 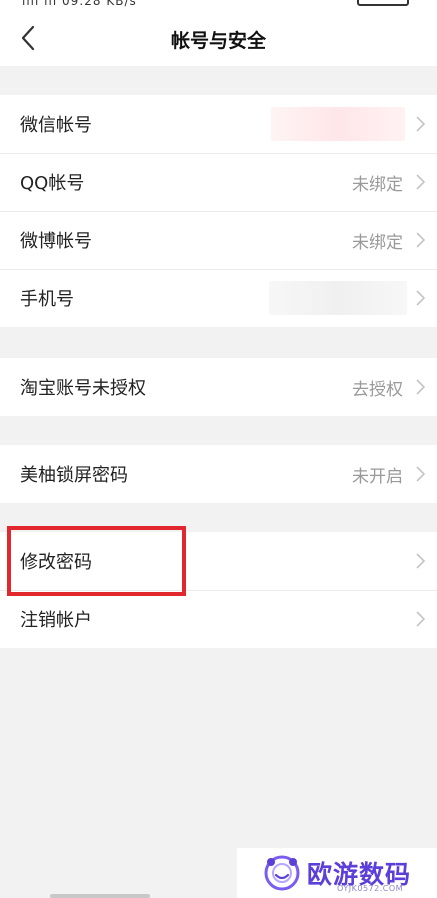 What do you see at coordinates (218, 298) in the screenshot?
I see `row-phone-number: 手机号` at bounding box center [218, 298].